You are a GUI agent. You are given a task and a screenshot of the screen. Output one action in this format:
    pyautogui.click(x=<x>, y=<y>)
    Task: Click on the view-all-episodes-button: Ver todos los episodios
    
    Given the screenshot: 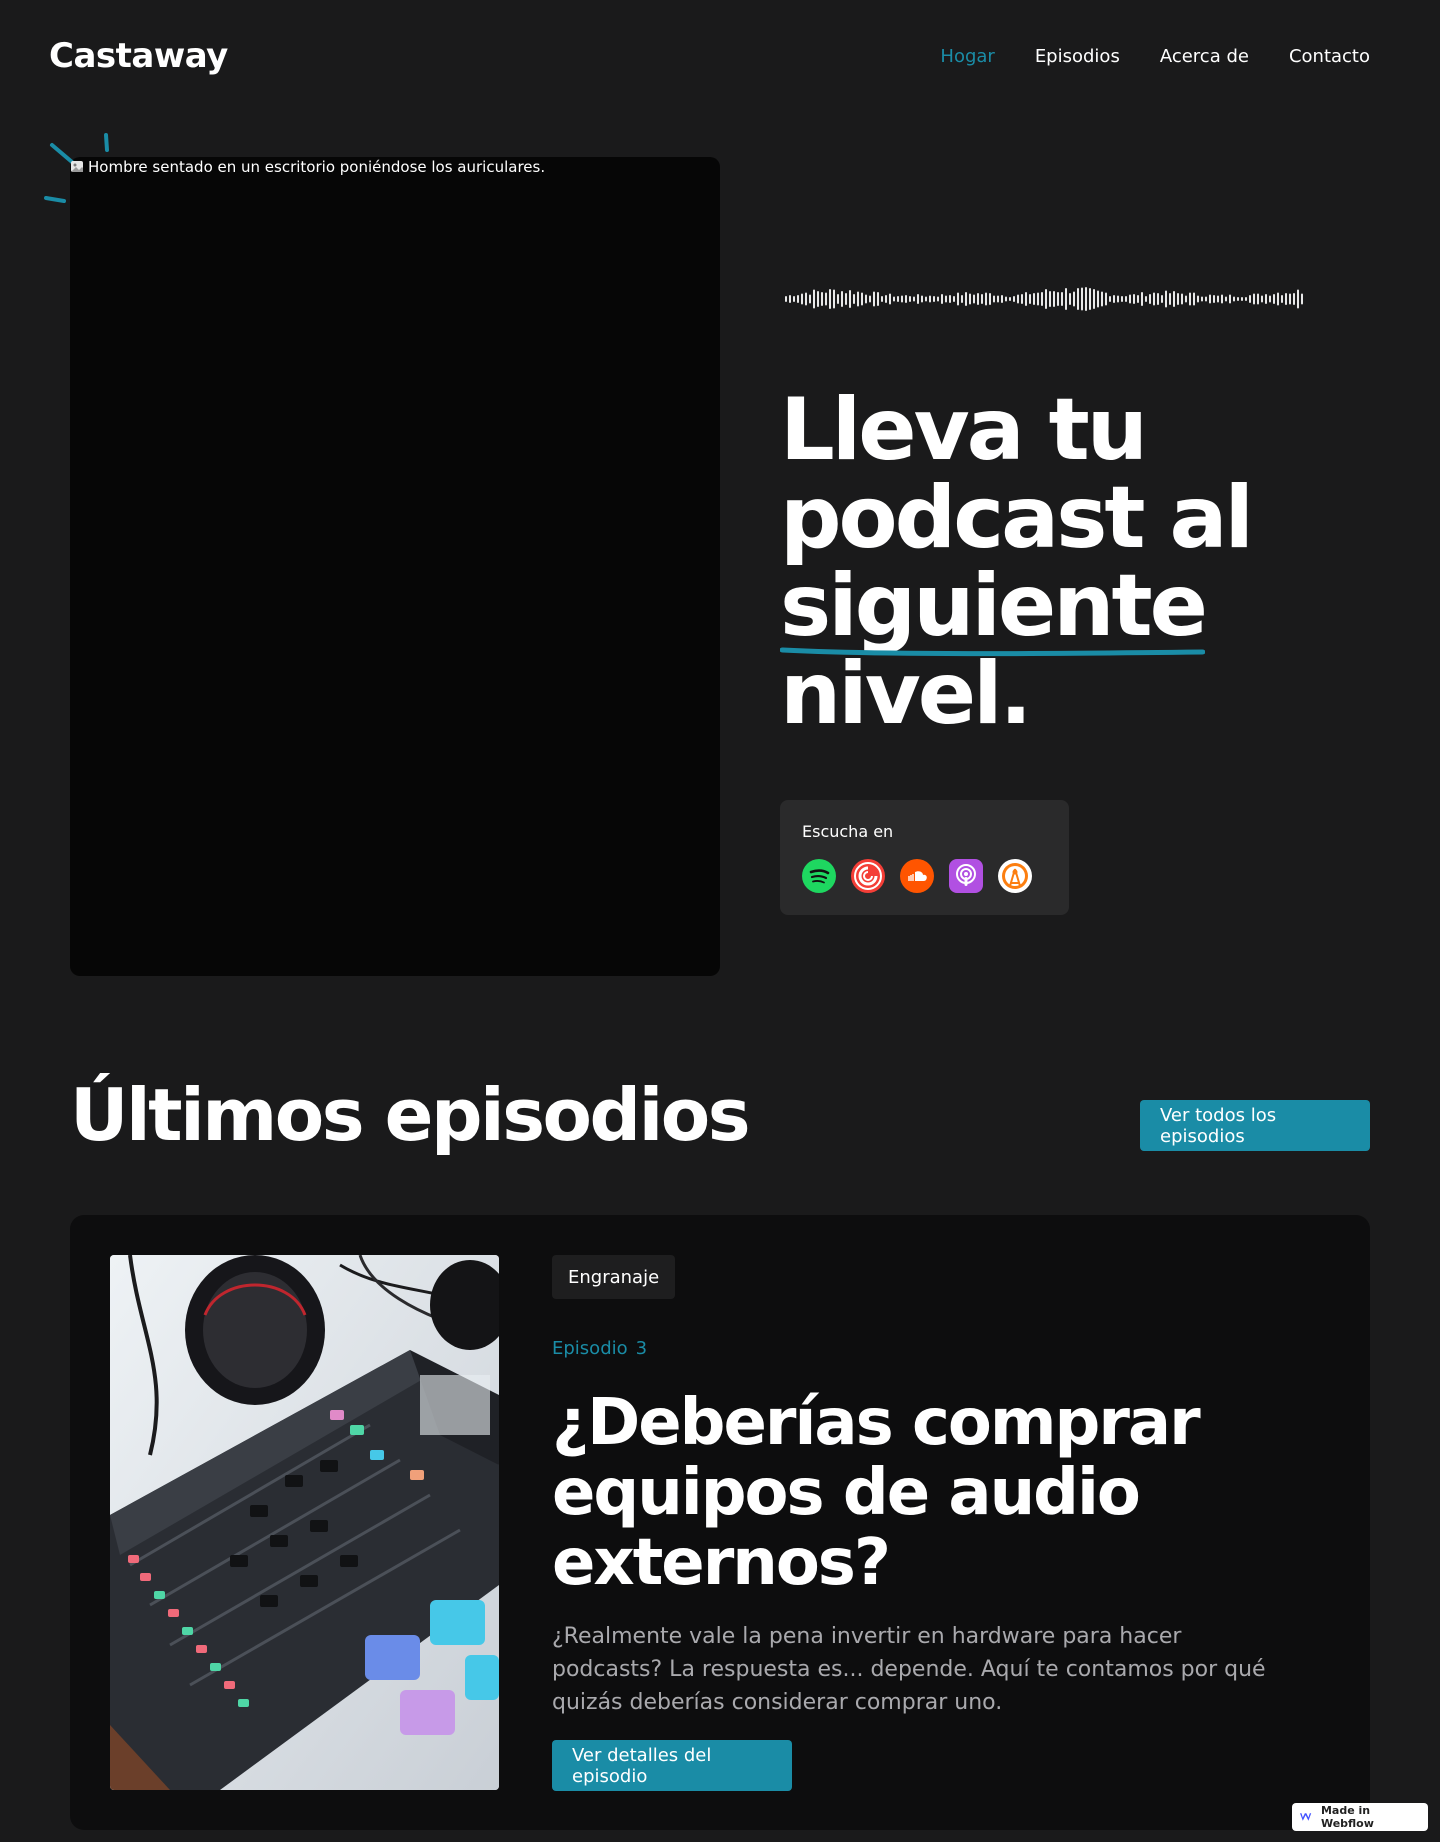 What is the action you would take?
    pyautogui.click(x=1255, y=1125)
    